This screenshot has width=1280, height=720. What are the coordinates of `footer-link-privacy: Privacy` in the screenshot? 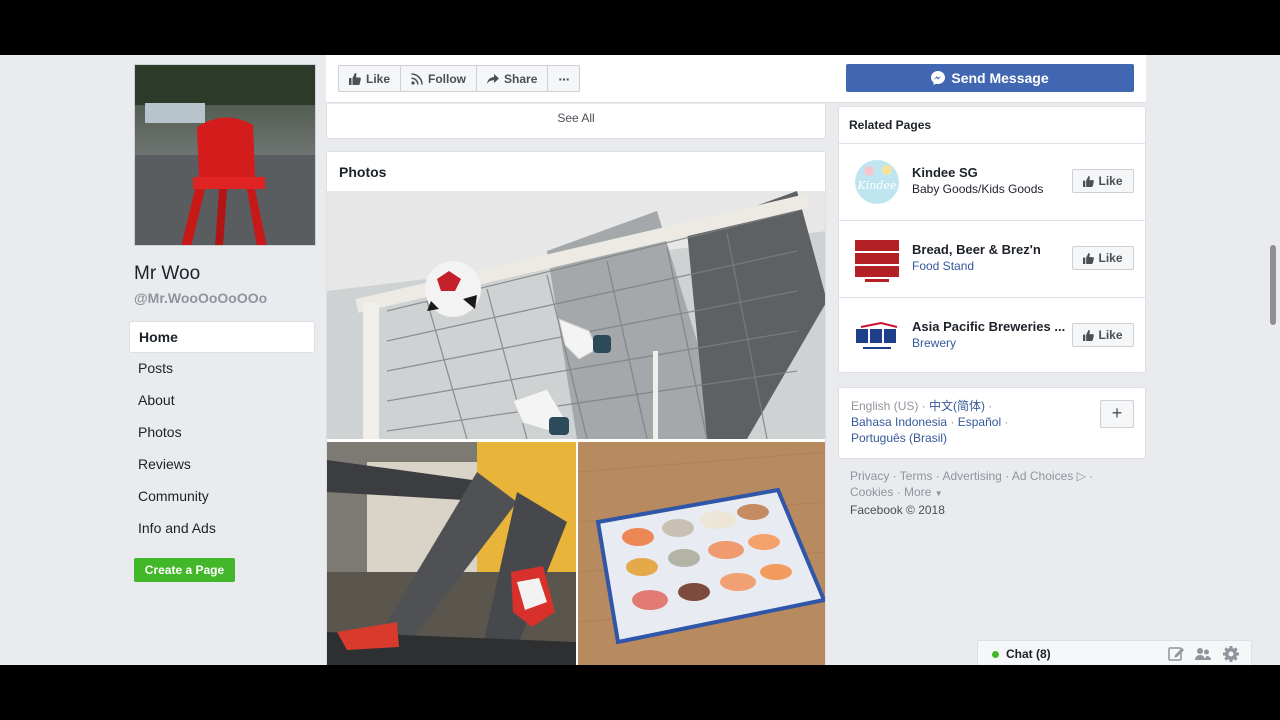 It's located at (869, 476).